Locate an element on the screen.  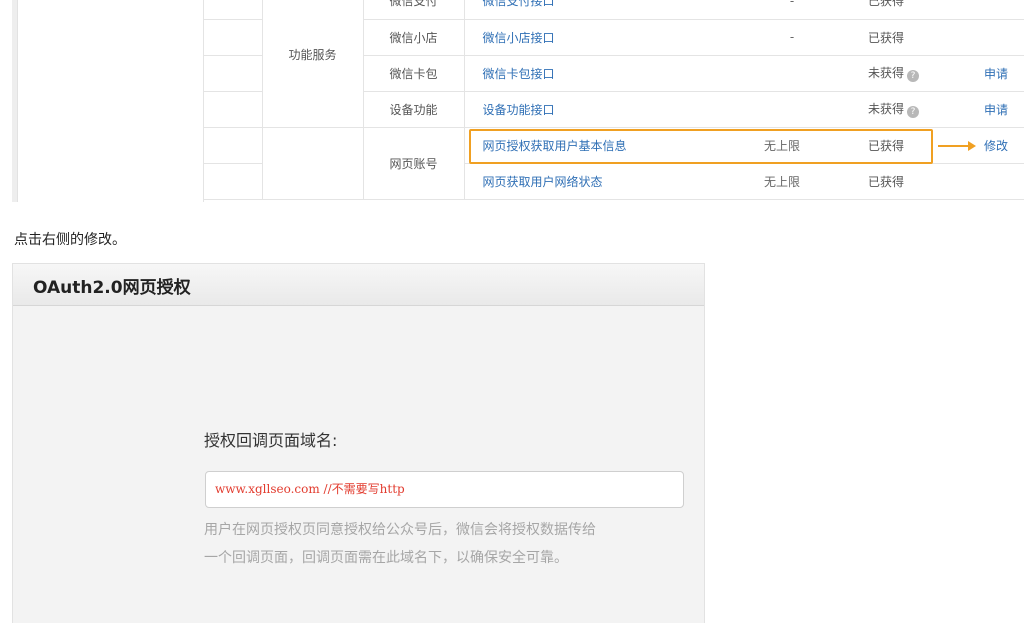
api-link: 设备功能接口 is located at coordinates (614, 109).